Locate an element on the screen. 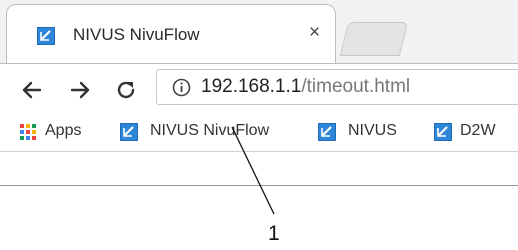  bookmark-nivus-nivuflow: NIVUS NivuFlow is located at coordinates (215, 132).